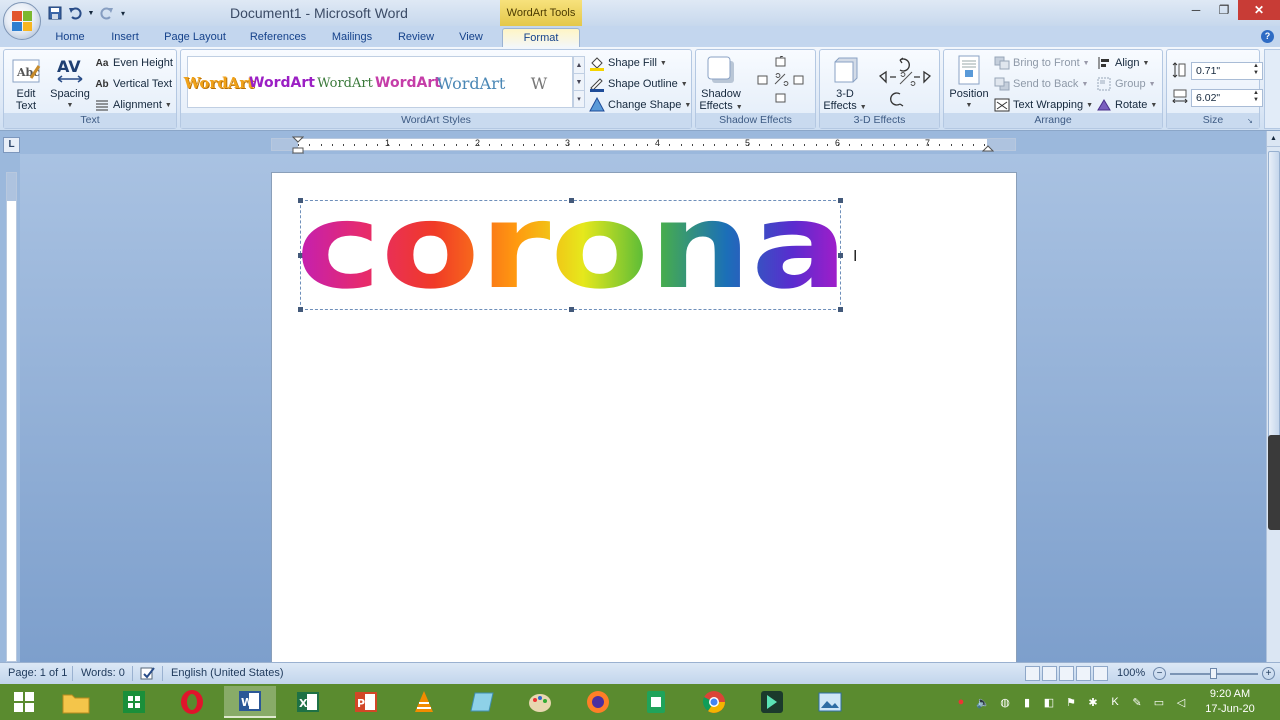 Image resolution: width=1280 pixels, height=720 pixels. Describe the element at coordinates (11, 145) in the screenshot. I see `tab-selector: L` at that location.